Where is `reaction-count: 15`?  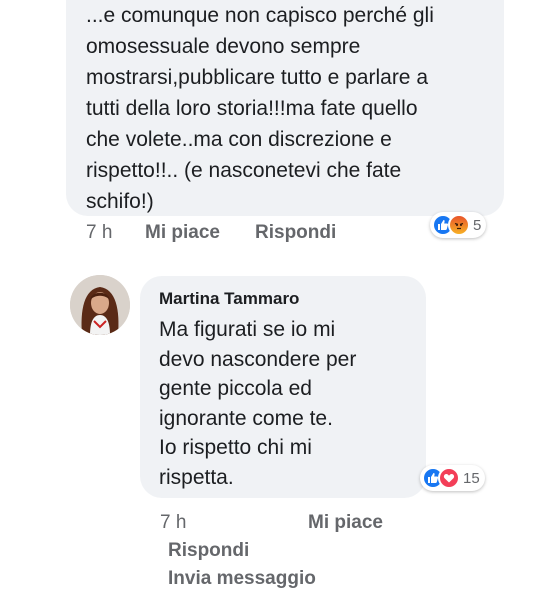
reaction-count: 15 is located at coordinates (471, 478).